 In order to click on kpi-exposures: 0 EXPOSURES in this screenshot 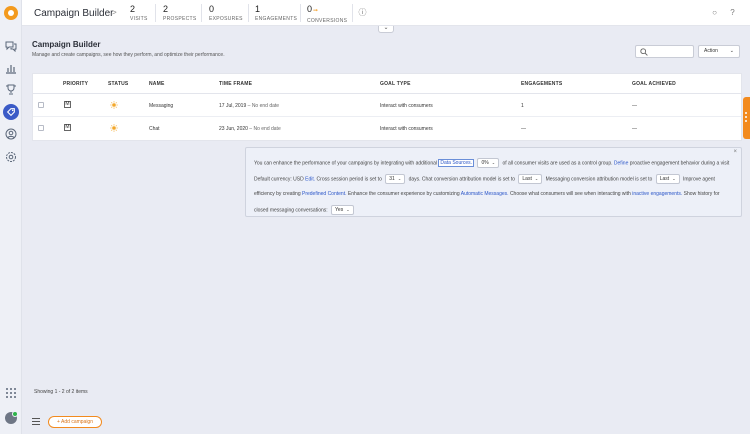, I will do `click(226, 13)`.